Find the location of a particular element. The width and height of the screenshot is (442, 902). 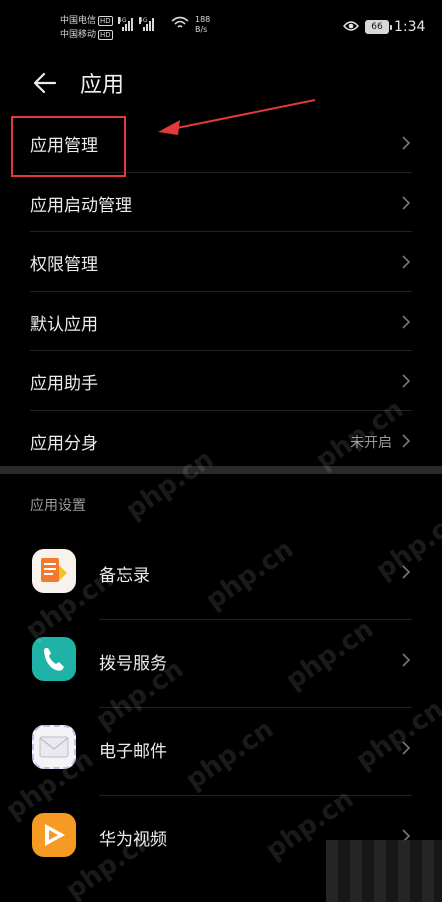

menu-item-value: 未开启 is located at coordinates (371, 442).